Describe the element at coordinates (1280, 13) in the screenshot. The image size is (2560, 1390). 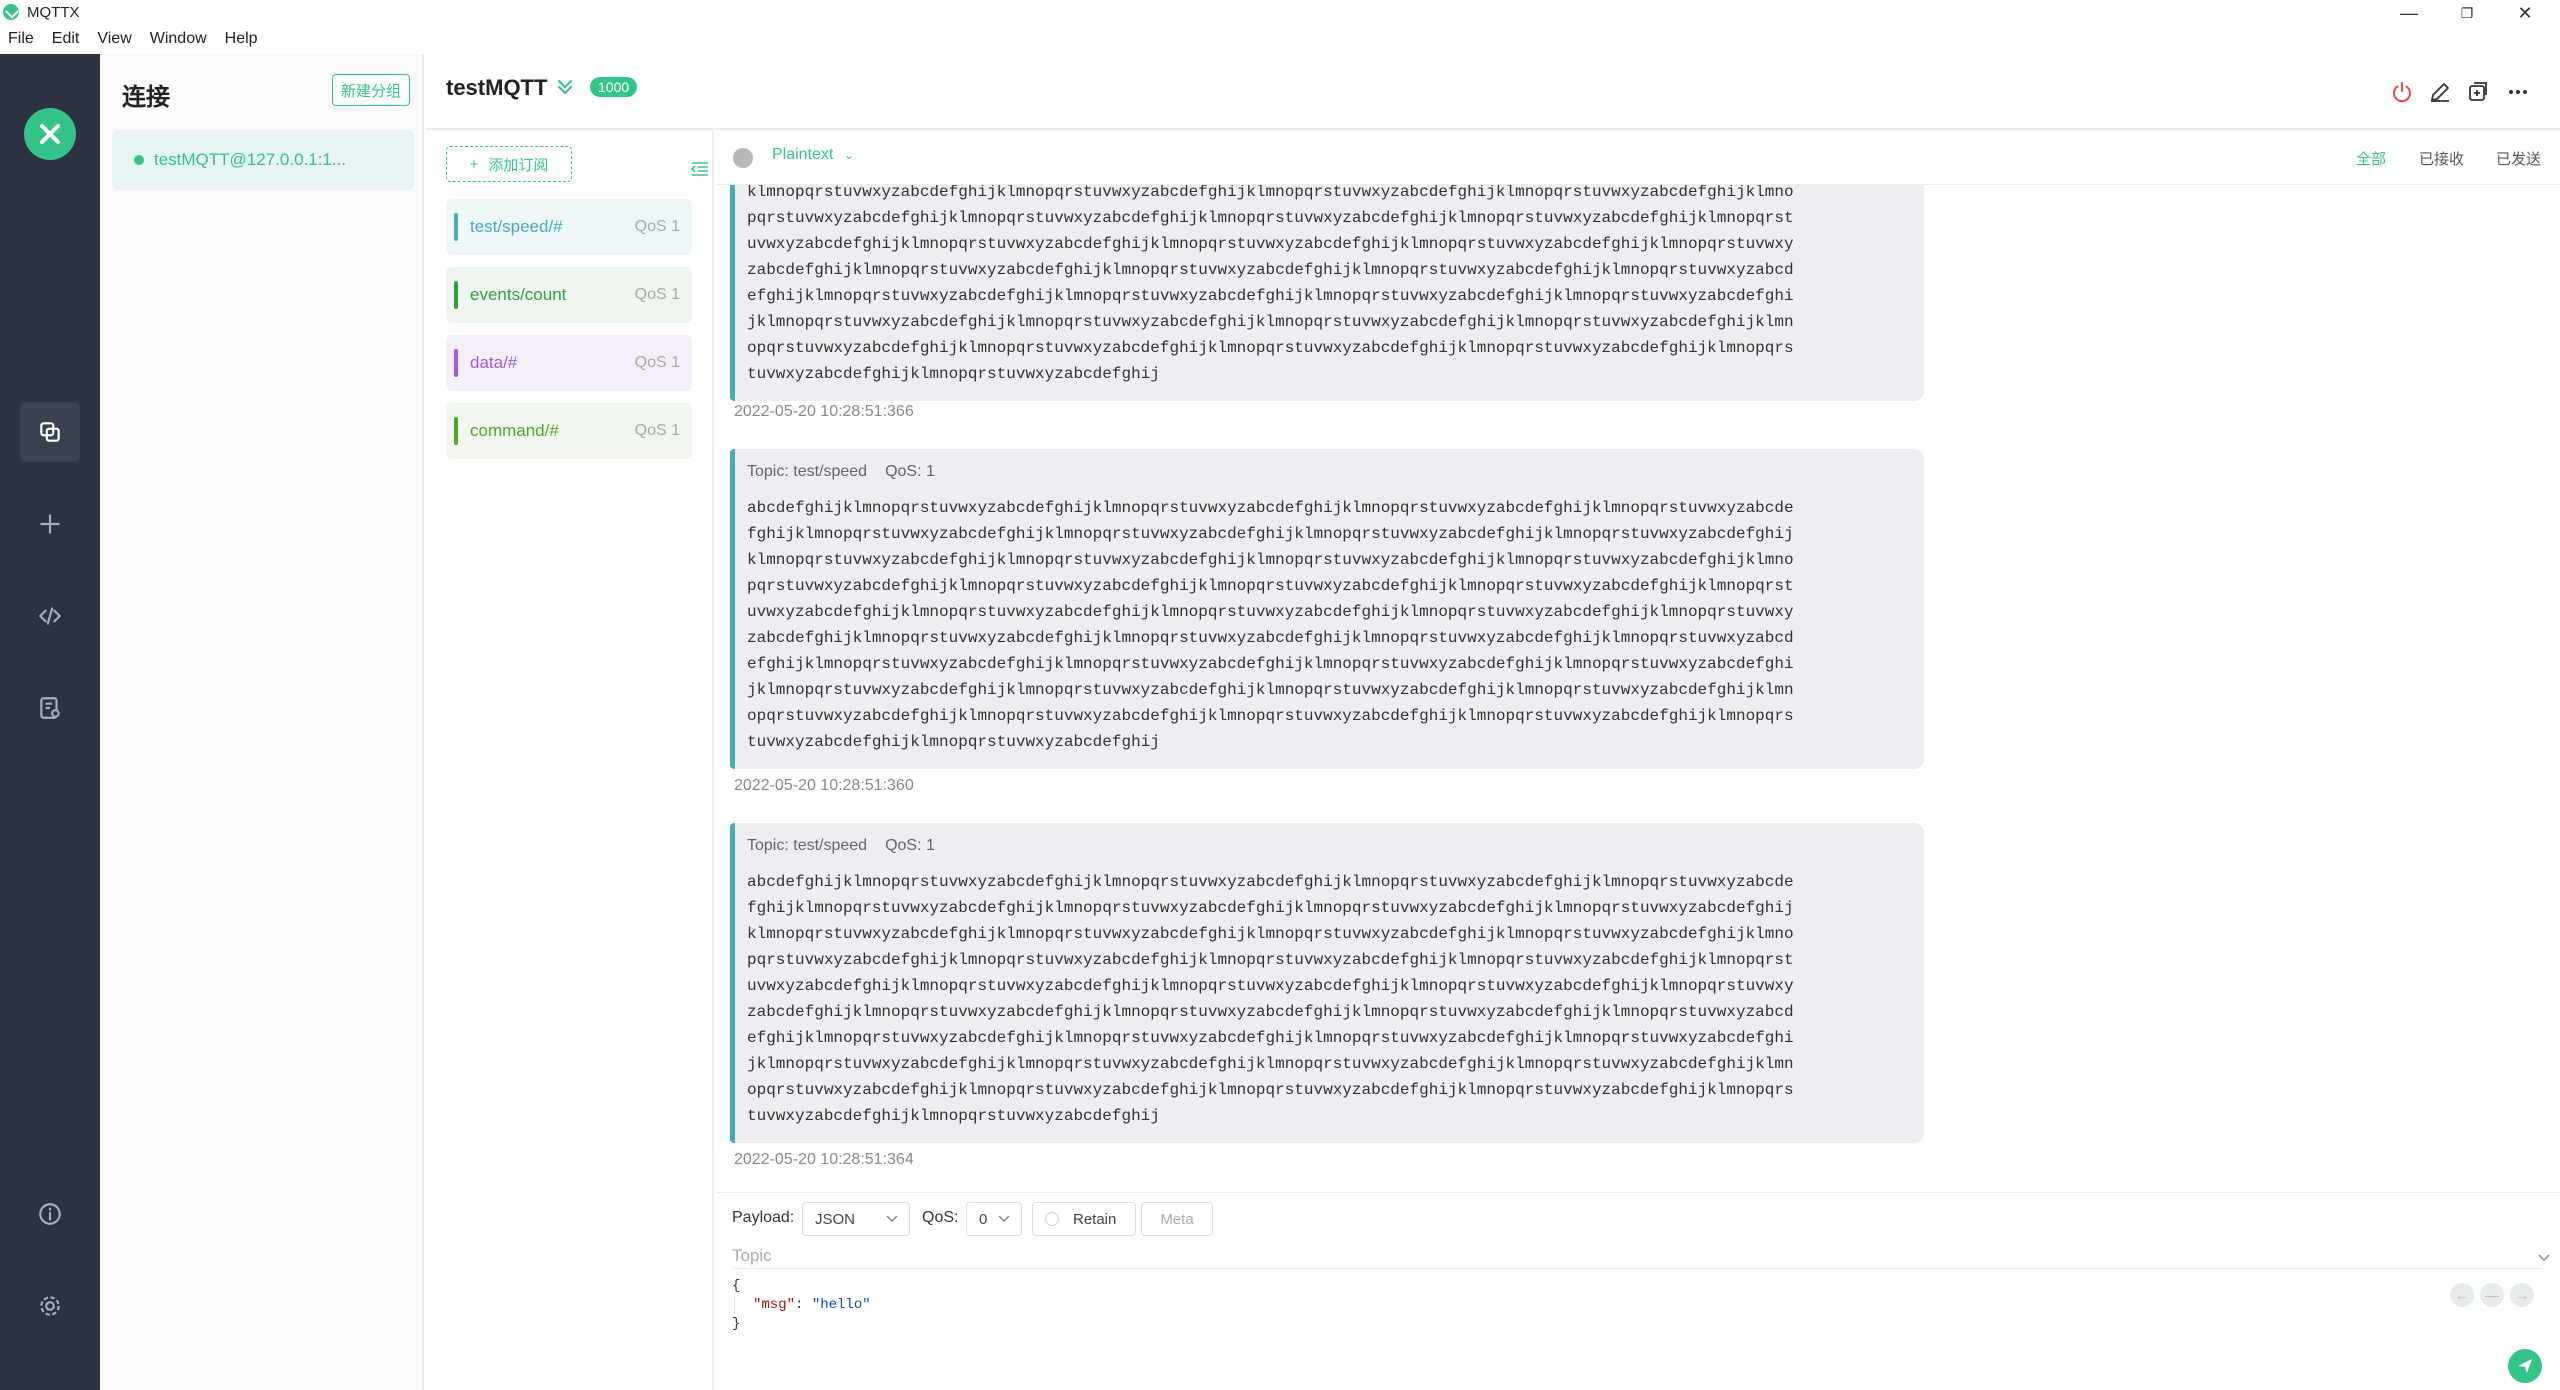
I see `title-bar: MQTTX — ❐ ✕` at that location.